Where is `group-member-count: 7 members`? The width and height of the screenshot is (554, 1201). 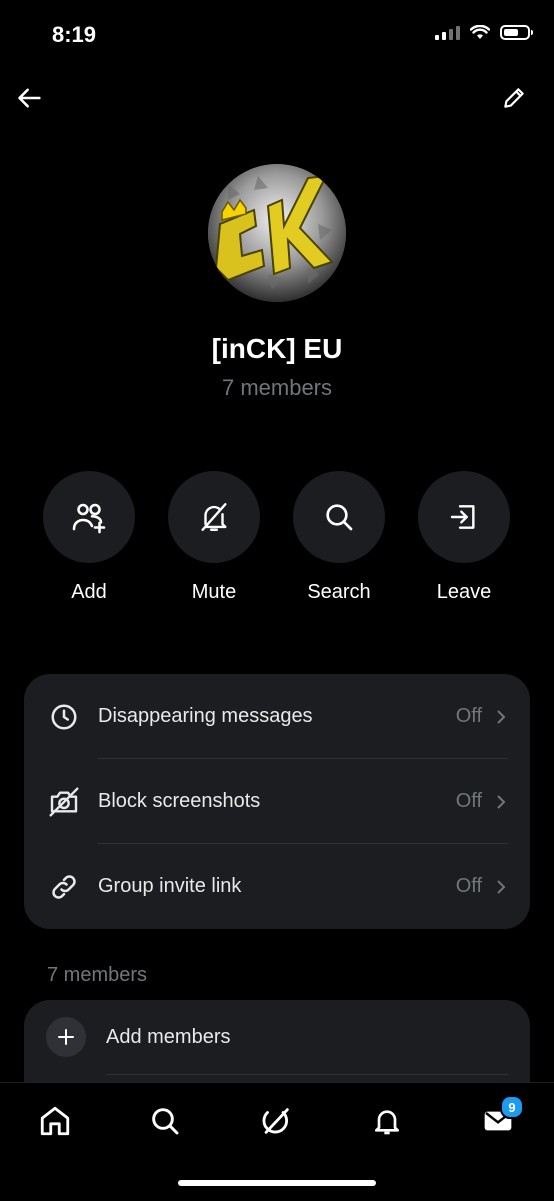
group-member-count: 7 members is located at coordinates (277, 387).